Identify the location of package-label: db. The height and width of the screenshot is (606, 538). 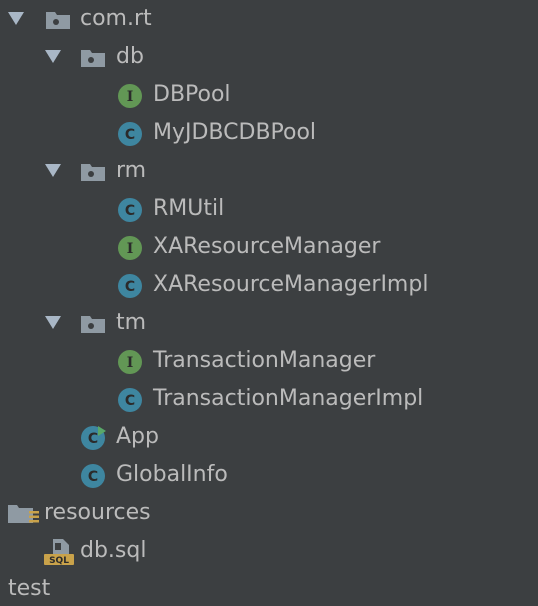
(130, 56).